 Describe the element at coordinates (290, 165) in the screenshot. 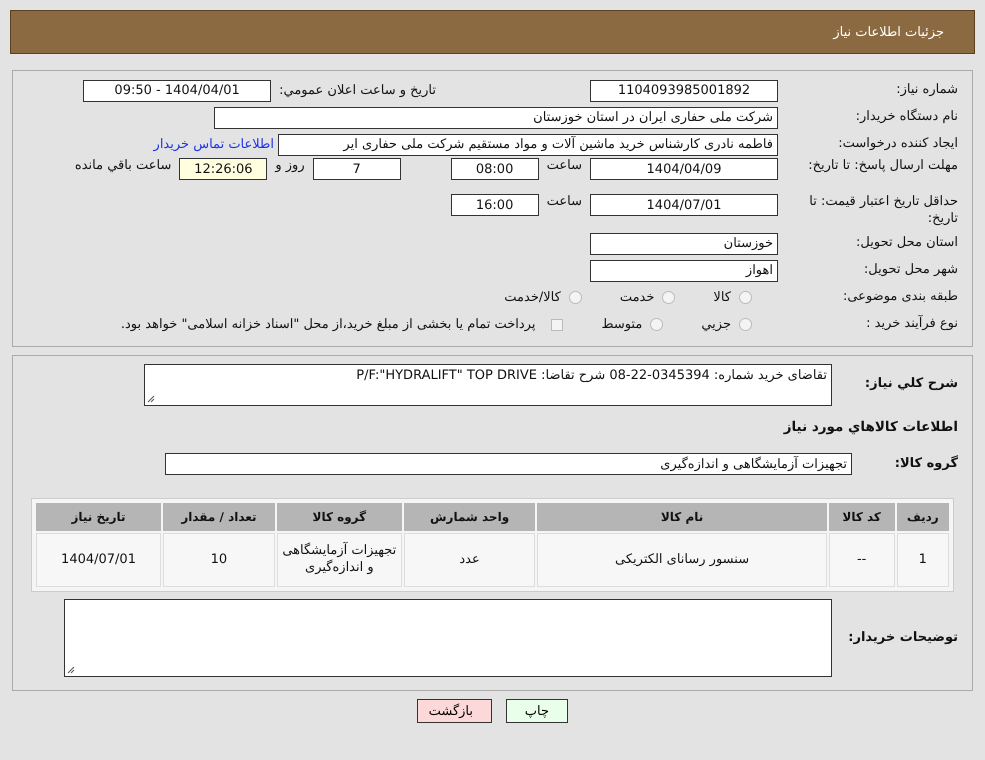

I see `field-label: روز و` at that location.